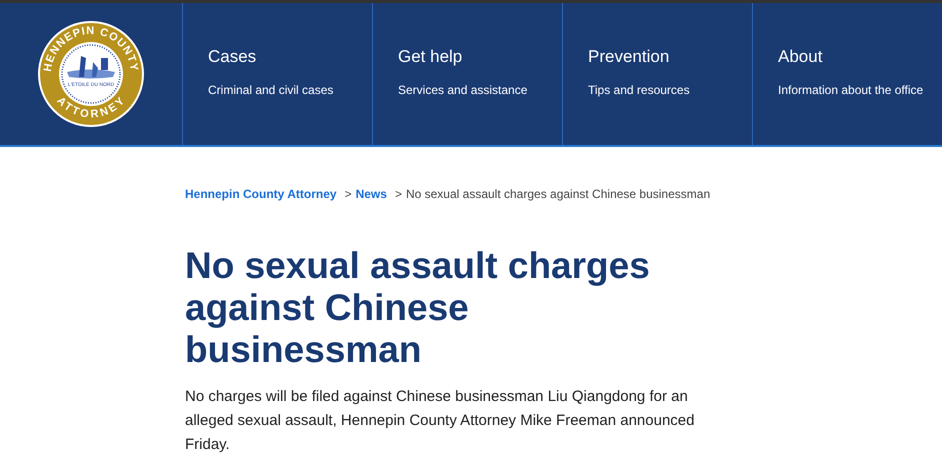  I want to click on nav-item: Get help Services and assistance, so click(468, 74).